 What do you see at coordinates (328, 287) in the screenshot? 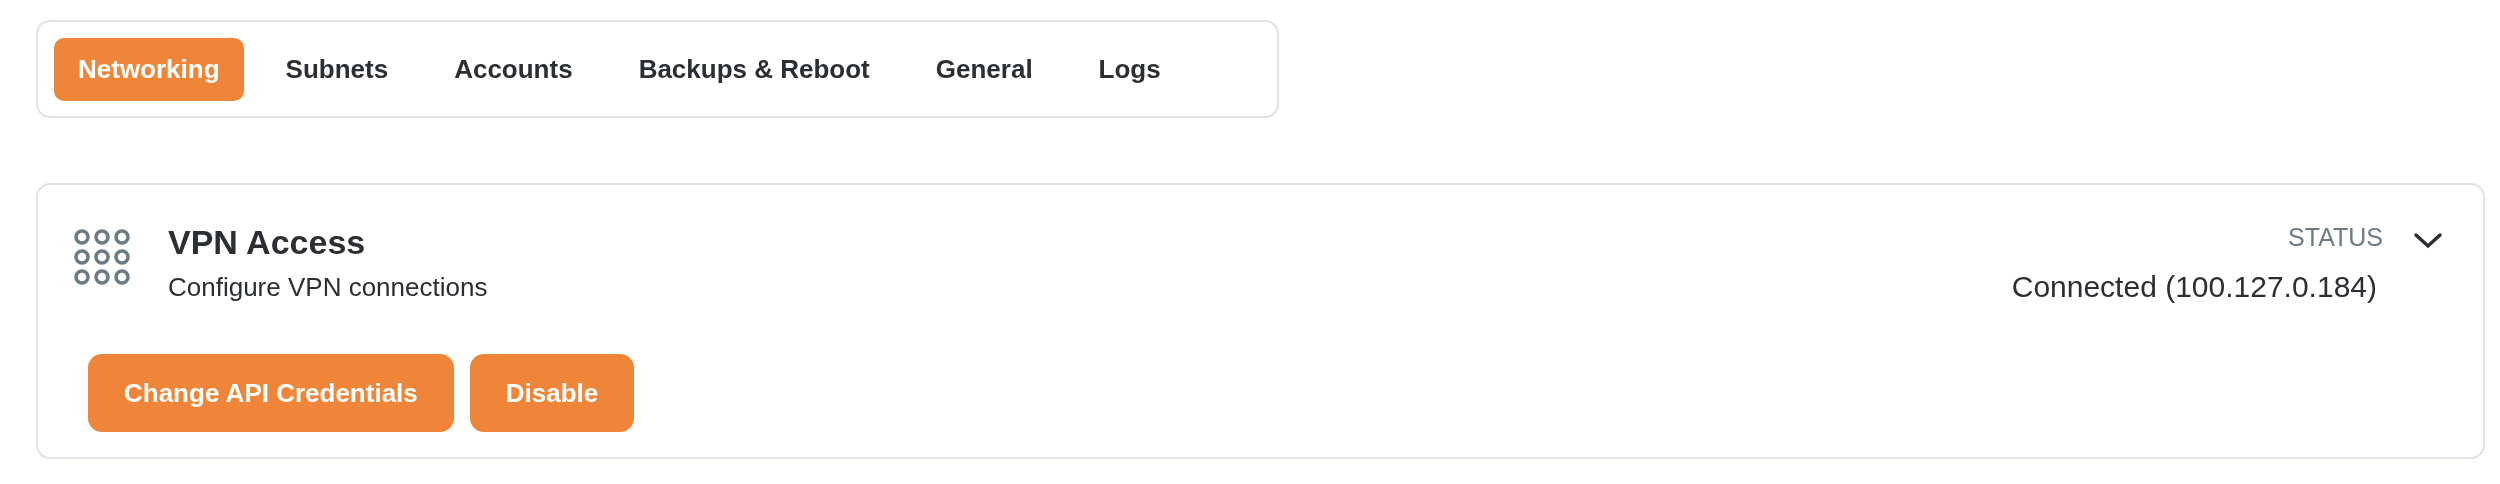
I see `card-subtitle: Configure VPN connections` at bounding box center [328, 287].